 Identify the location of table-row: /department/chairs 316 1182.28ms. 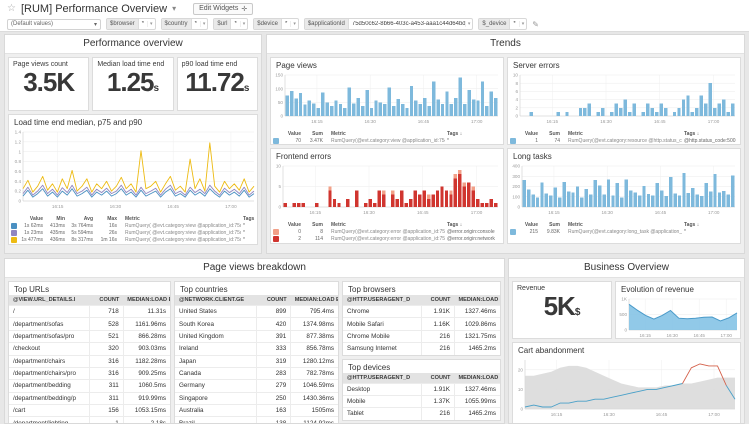
(89, 361).